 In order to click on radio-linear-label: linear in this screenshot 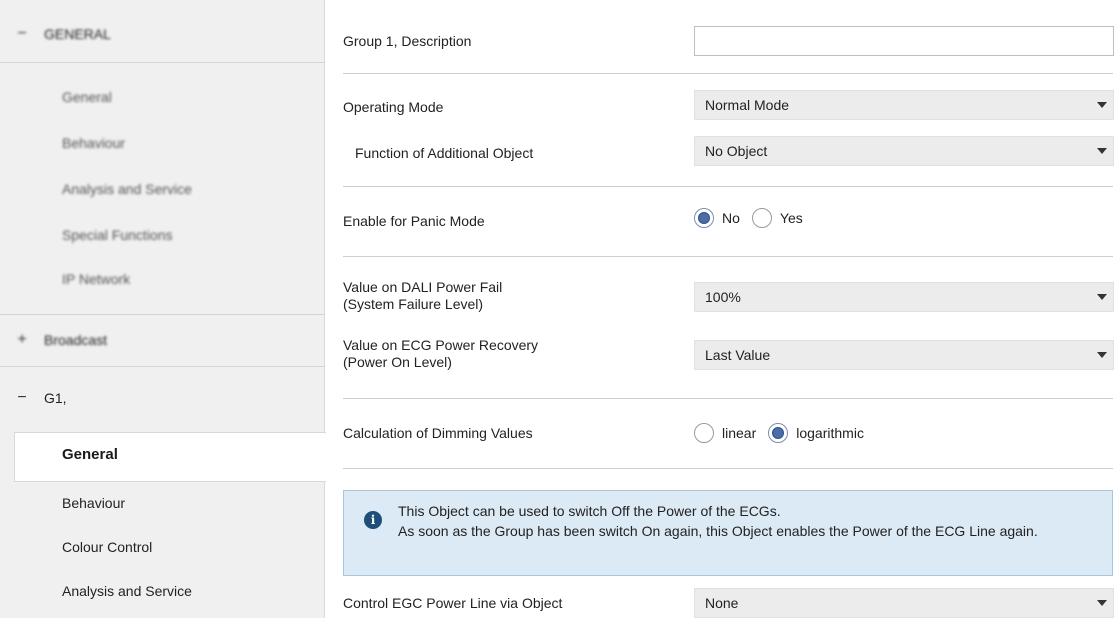, I will do `click(739, 433)`.